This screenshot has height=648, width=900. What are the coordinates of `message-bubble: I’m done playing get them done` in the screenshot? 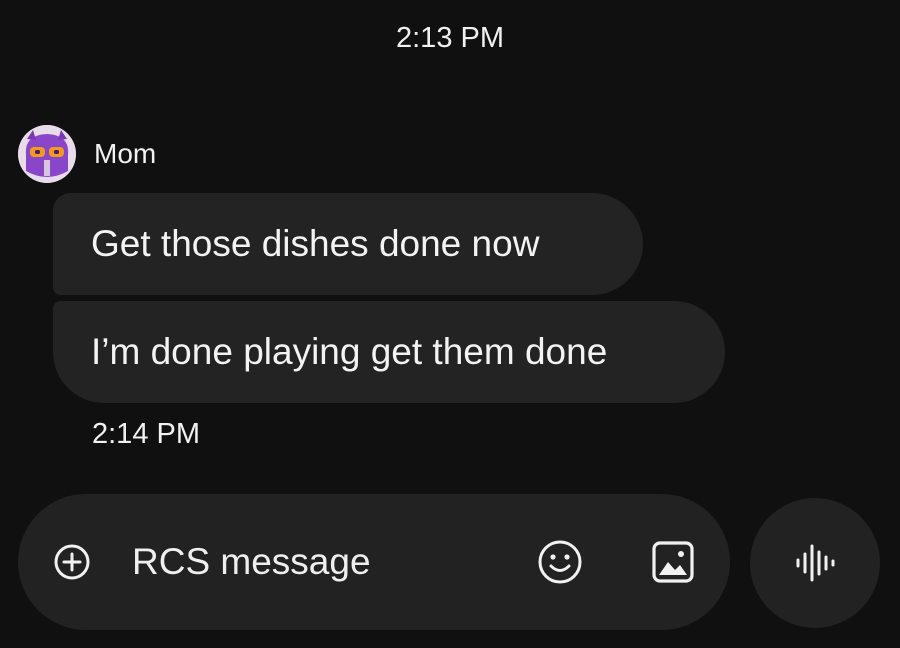 It's located at (389, 352).